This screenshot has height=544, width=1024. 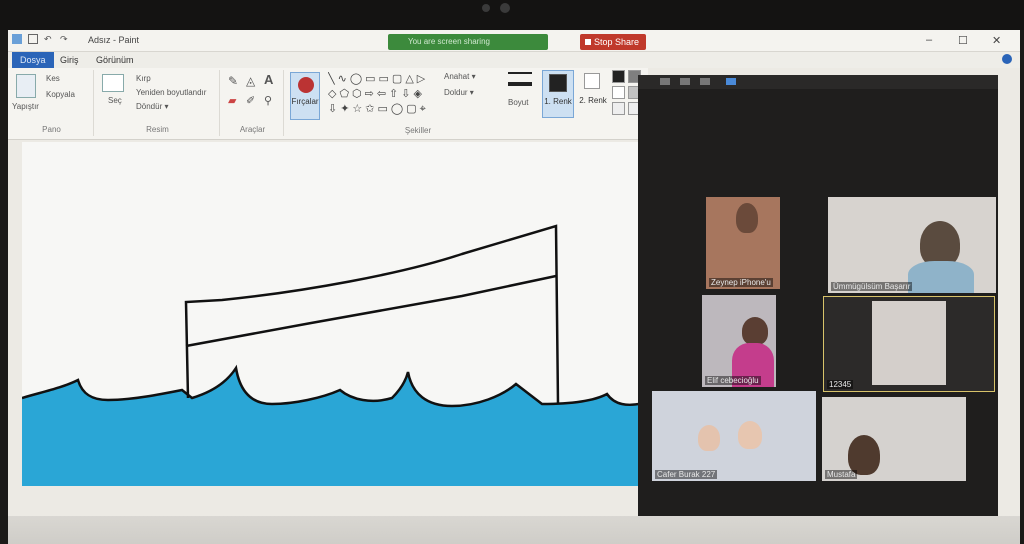 What do you see at coordinates (468, 42) in the screenshot?
I see `screen-share-status: You are screen sharing` at bounding box center [468, 42].